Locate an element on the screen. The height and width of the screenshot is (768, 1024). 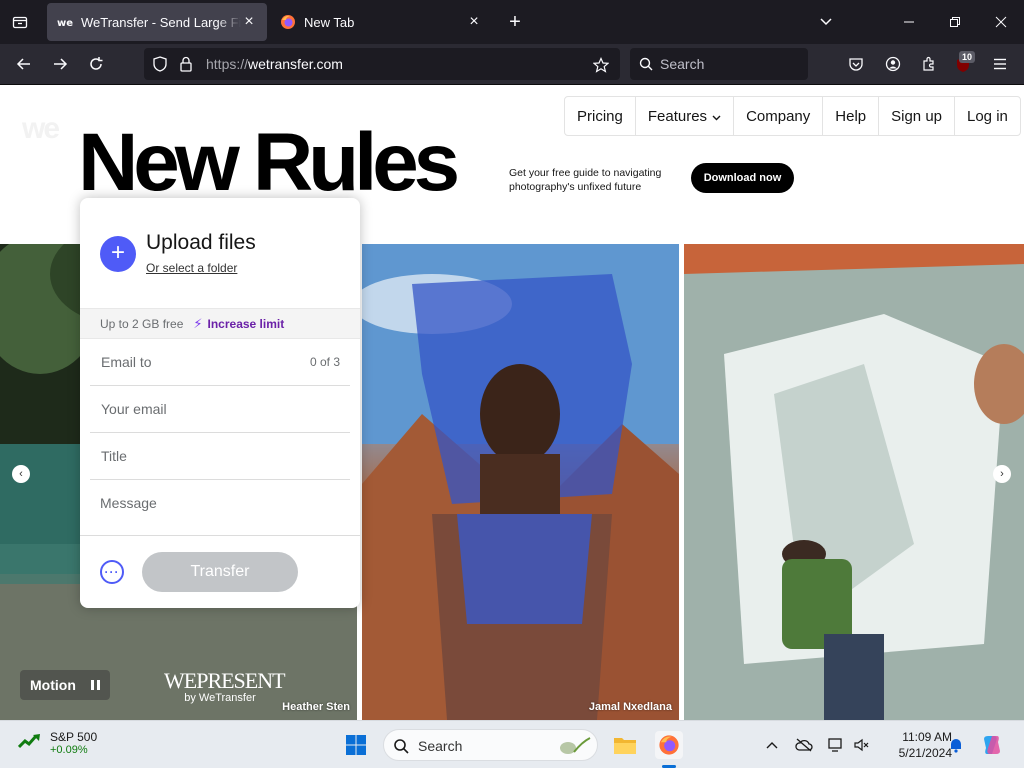
menu-icon is located at coordinates (1000, 64).